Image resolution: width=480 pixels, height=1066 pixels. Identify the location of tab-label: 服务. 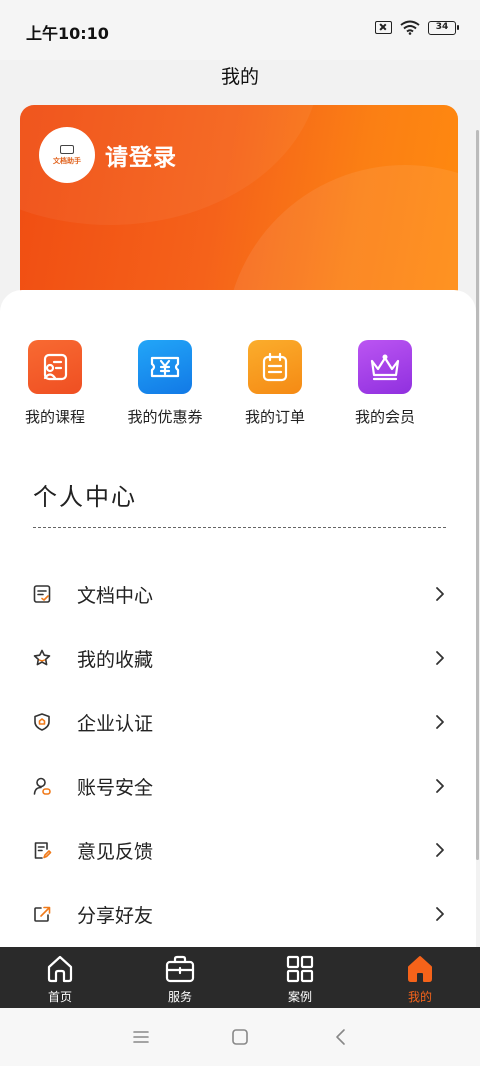
(179, 997).